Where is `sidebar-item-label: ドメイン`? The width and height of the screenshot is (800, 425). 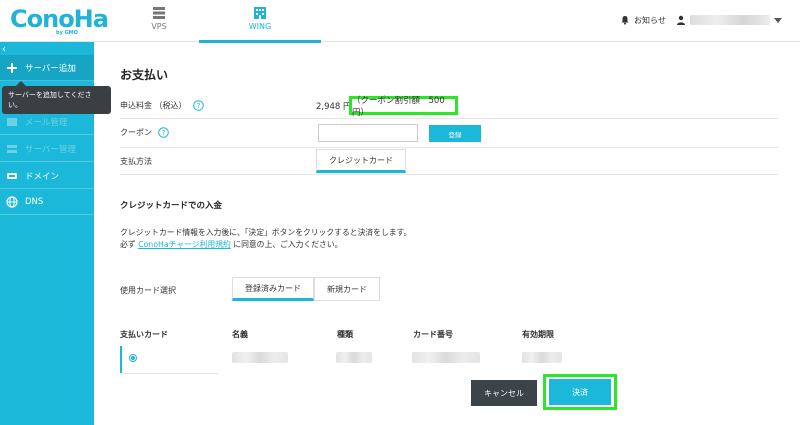
sidebar-item-label: ドメイン is located at coordinates (42, 176).